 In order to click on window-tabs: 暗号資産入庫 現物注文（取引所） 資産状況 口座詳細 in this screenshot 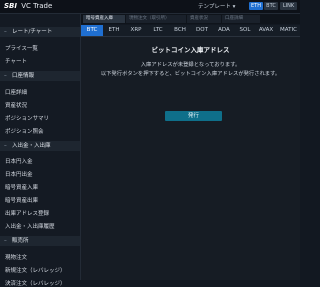, I will do `click(190, 19)`.